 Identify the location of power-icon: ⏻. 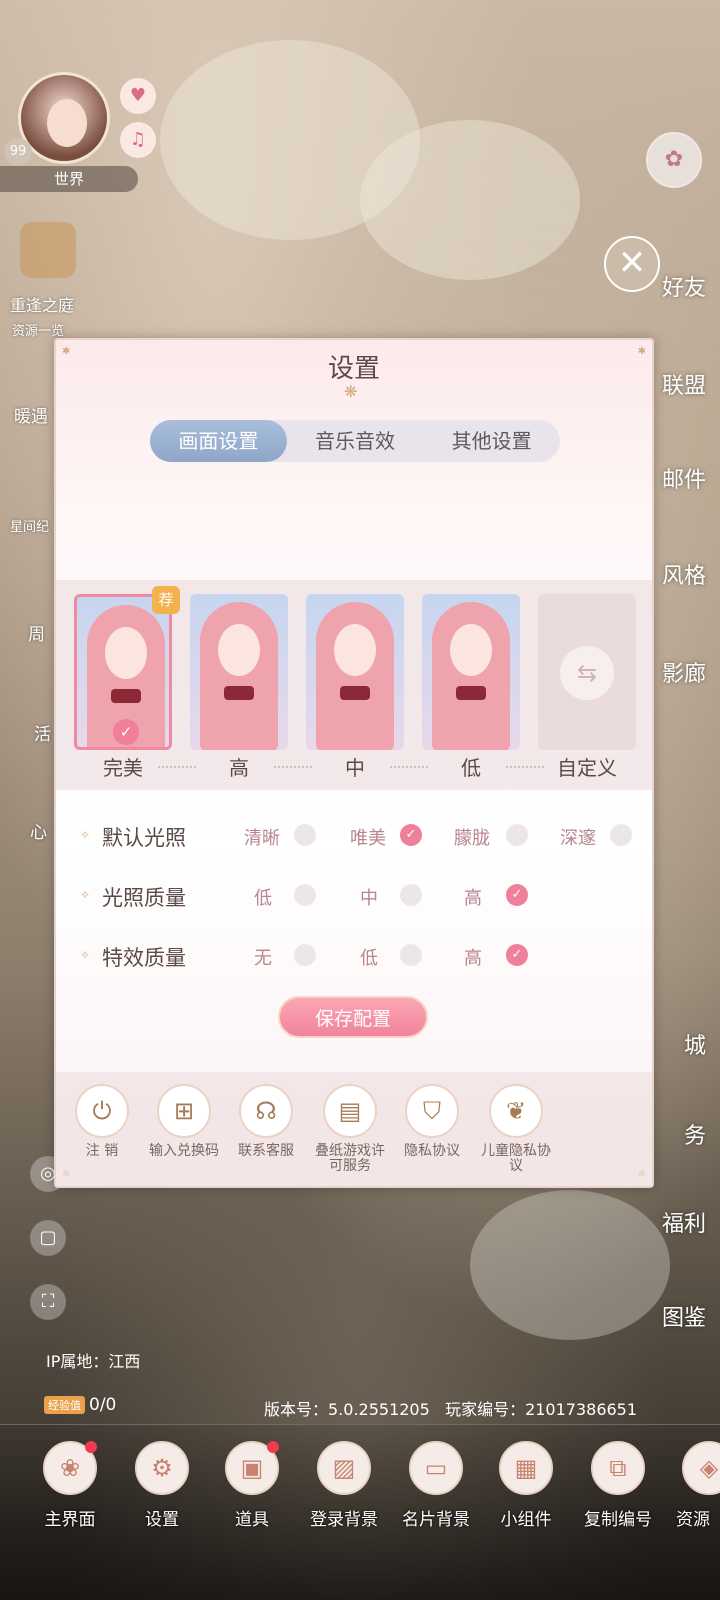
(102, 1111).